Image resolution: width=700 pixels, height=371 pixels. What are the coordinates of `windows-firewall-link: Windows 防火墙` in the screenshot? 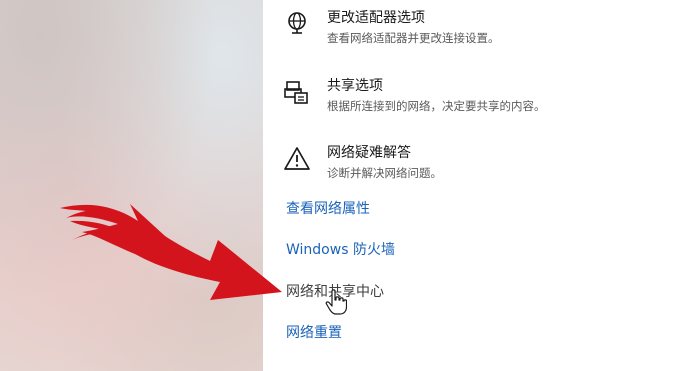 It's located at (340, 250).